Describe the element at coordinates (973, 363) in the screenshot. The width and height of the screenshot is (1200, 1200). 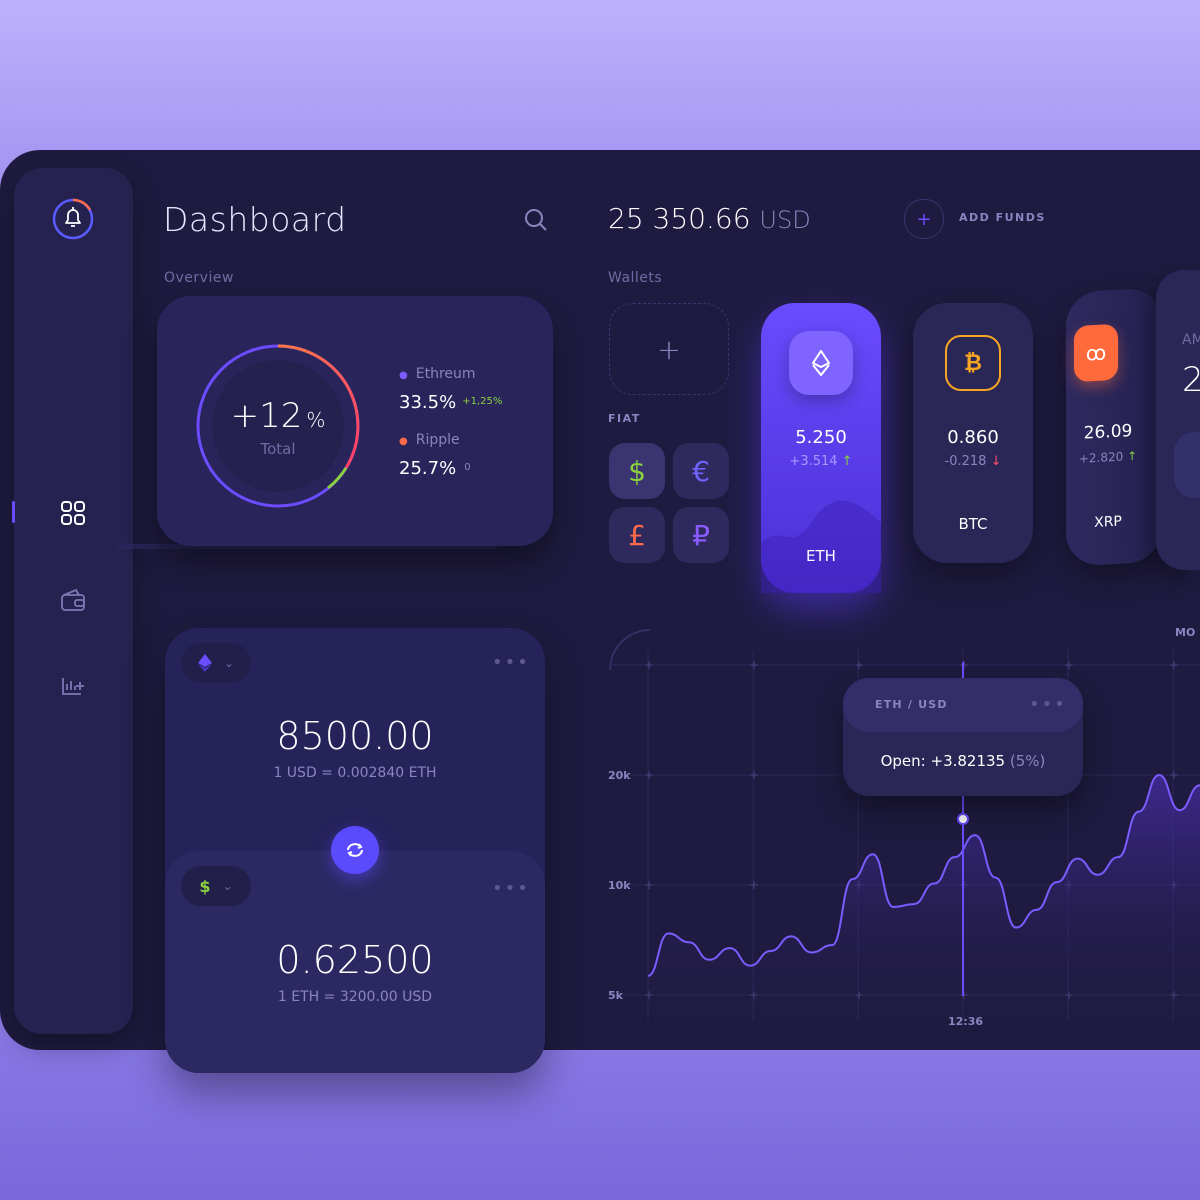
I see `bitcoin-icon: ₿` at that location.